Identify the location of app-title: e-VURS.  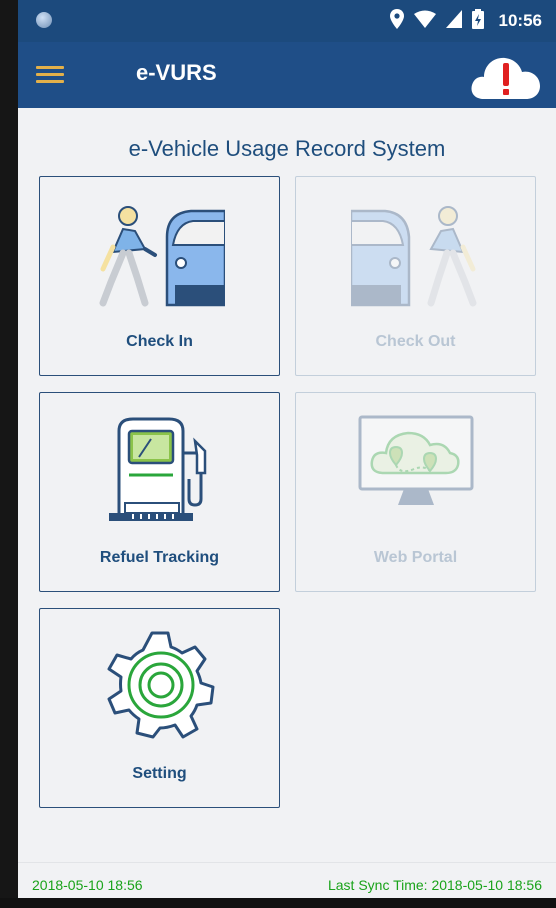
(176, 72).